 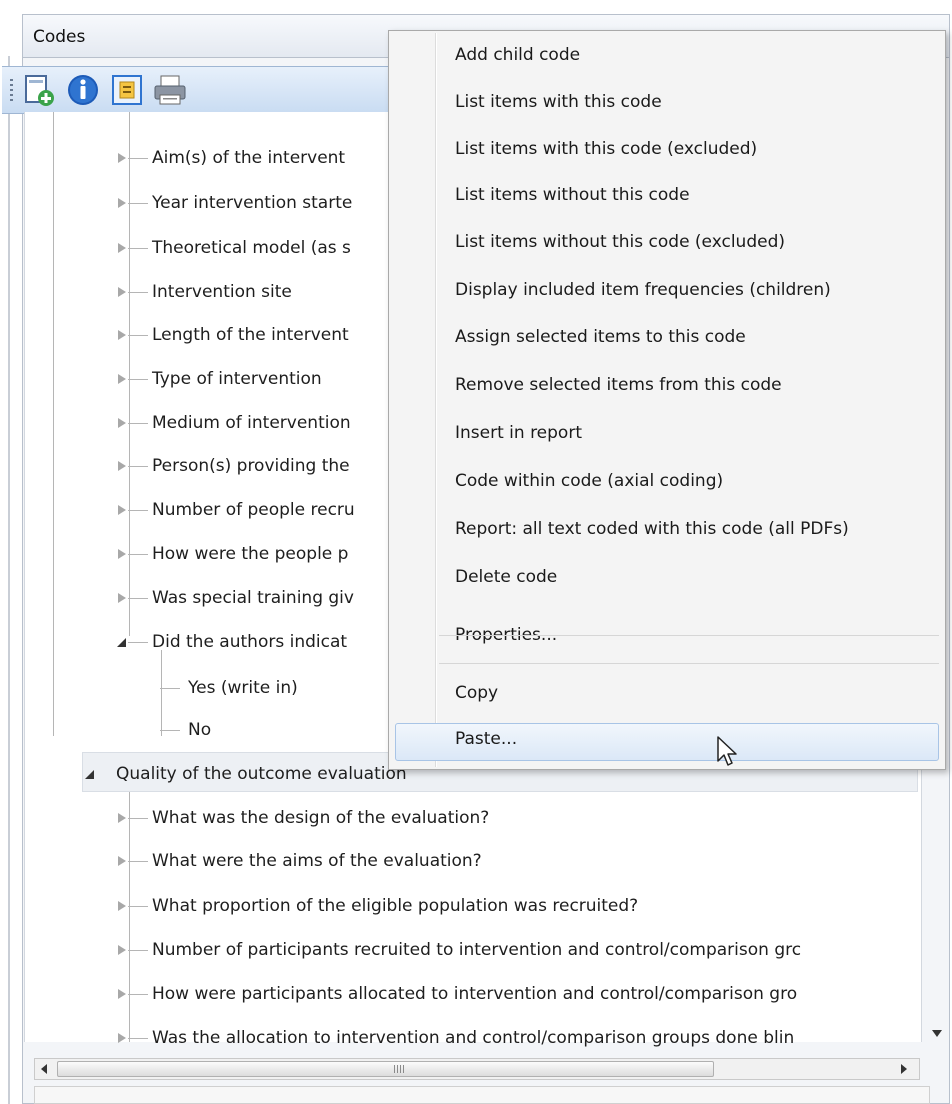 What do you see at coordinates (11, 91) in the screenshot?
I see `toolbar-grip` at bounding box center [11, 91].